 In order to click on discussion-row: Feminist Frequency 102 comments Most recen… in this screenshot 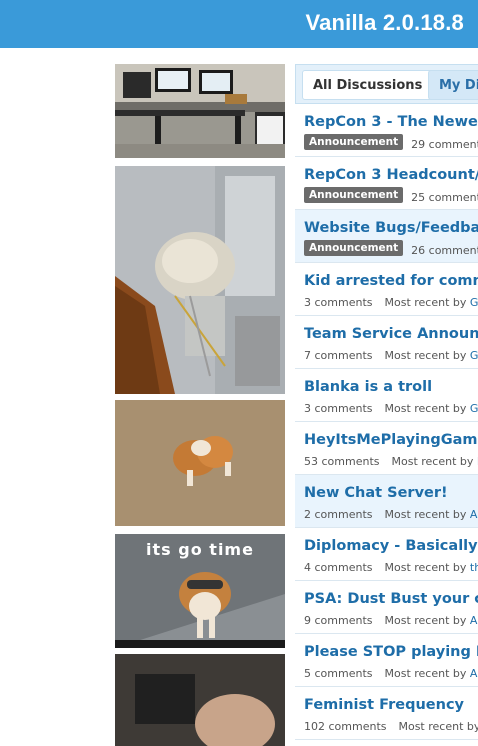, I will do `click(386, 713)`.